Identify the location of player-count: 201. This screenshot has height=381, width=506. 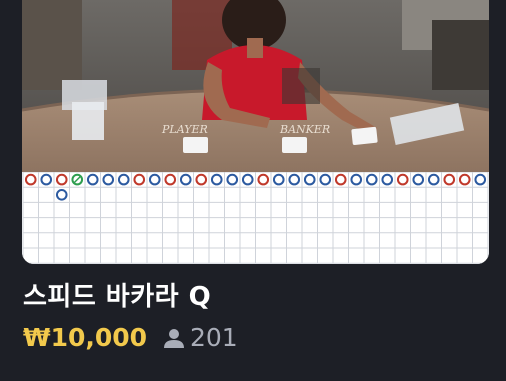
(200, 337).